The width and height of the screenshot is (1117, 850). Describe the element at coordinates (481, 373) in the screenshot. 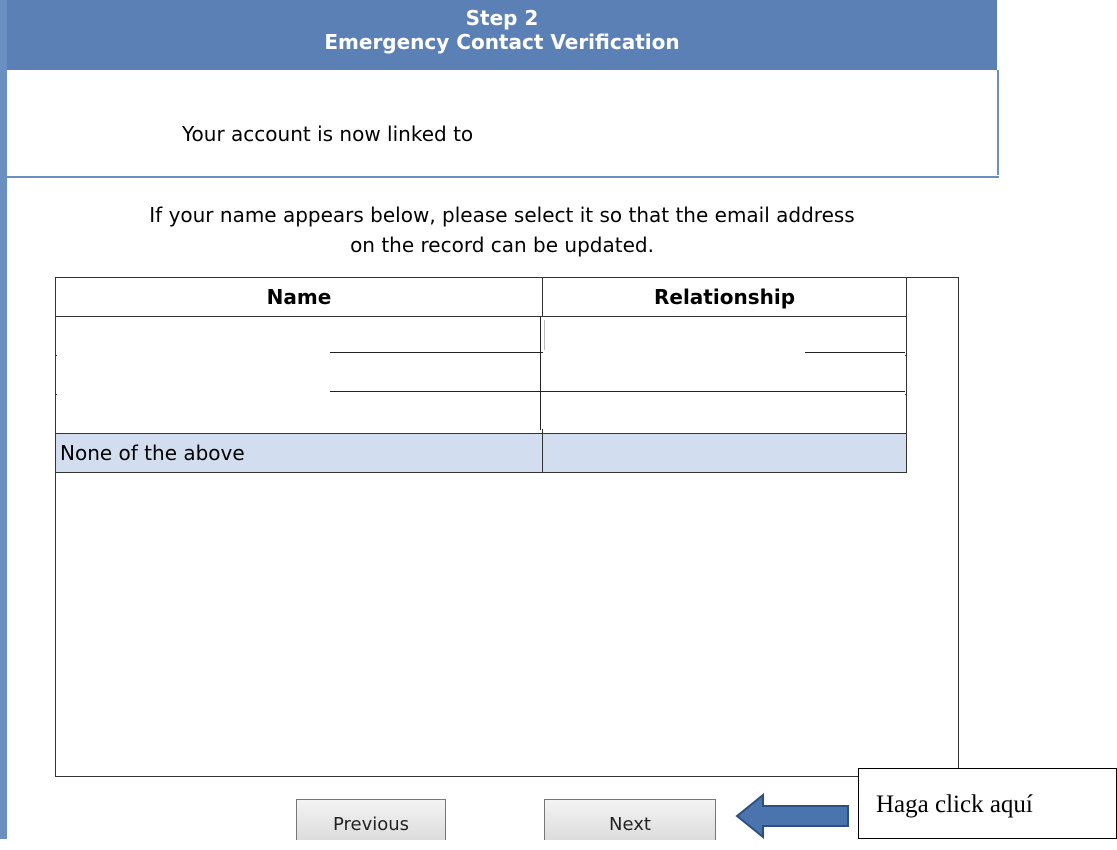

I see `redacted-rows-area` at that location.